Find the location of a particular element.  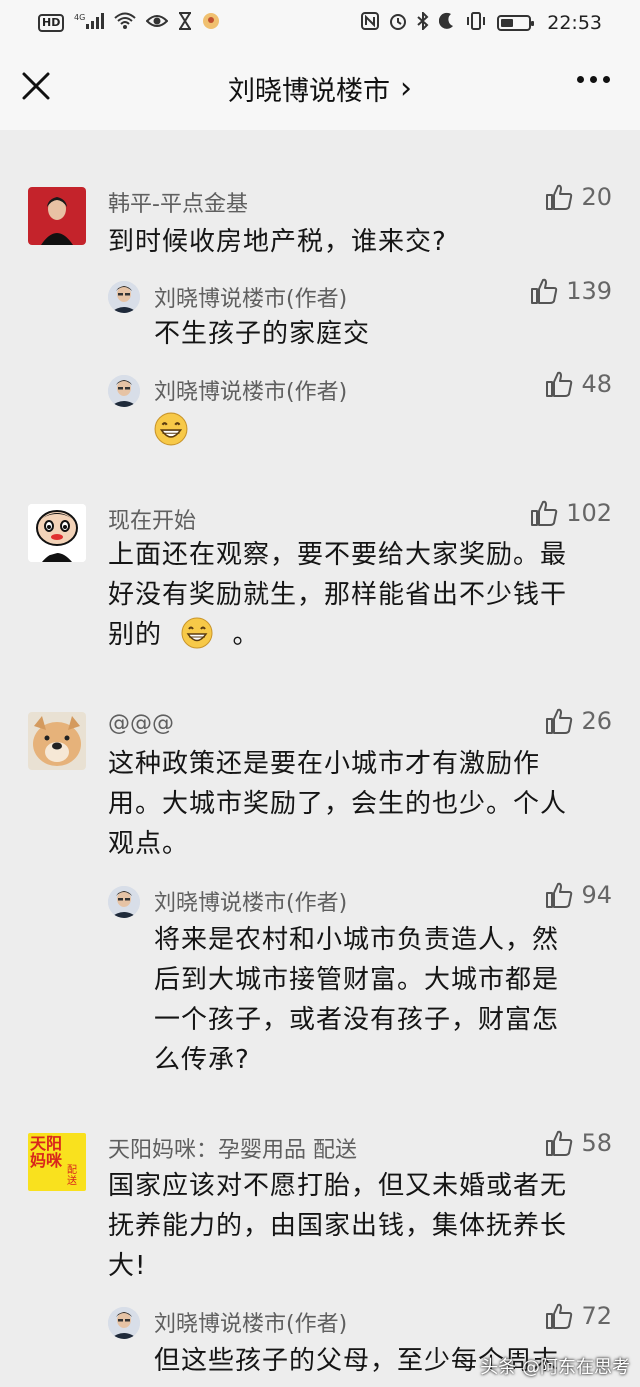

hd-icon: HD is located at coordinates (51, 23).